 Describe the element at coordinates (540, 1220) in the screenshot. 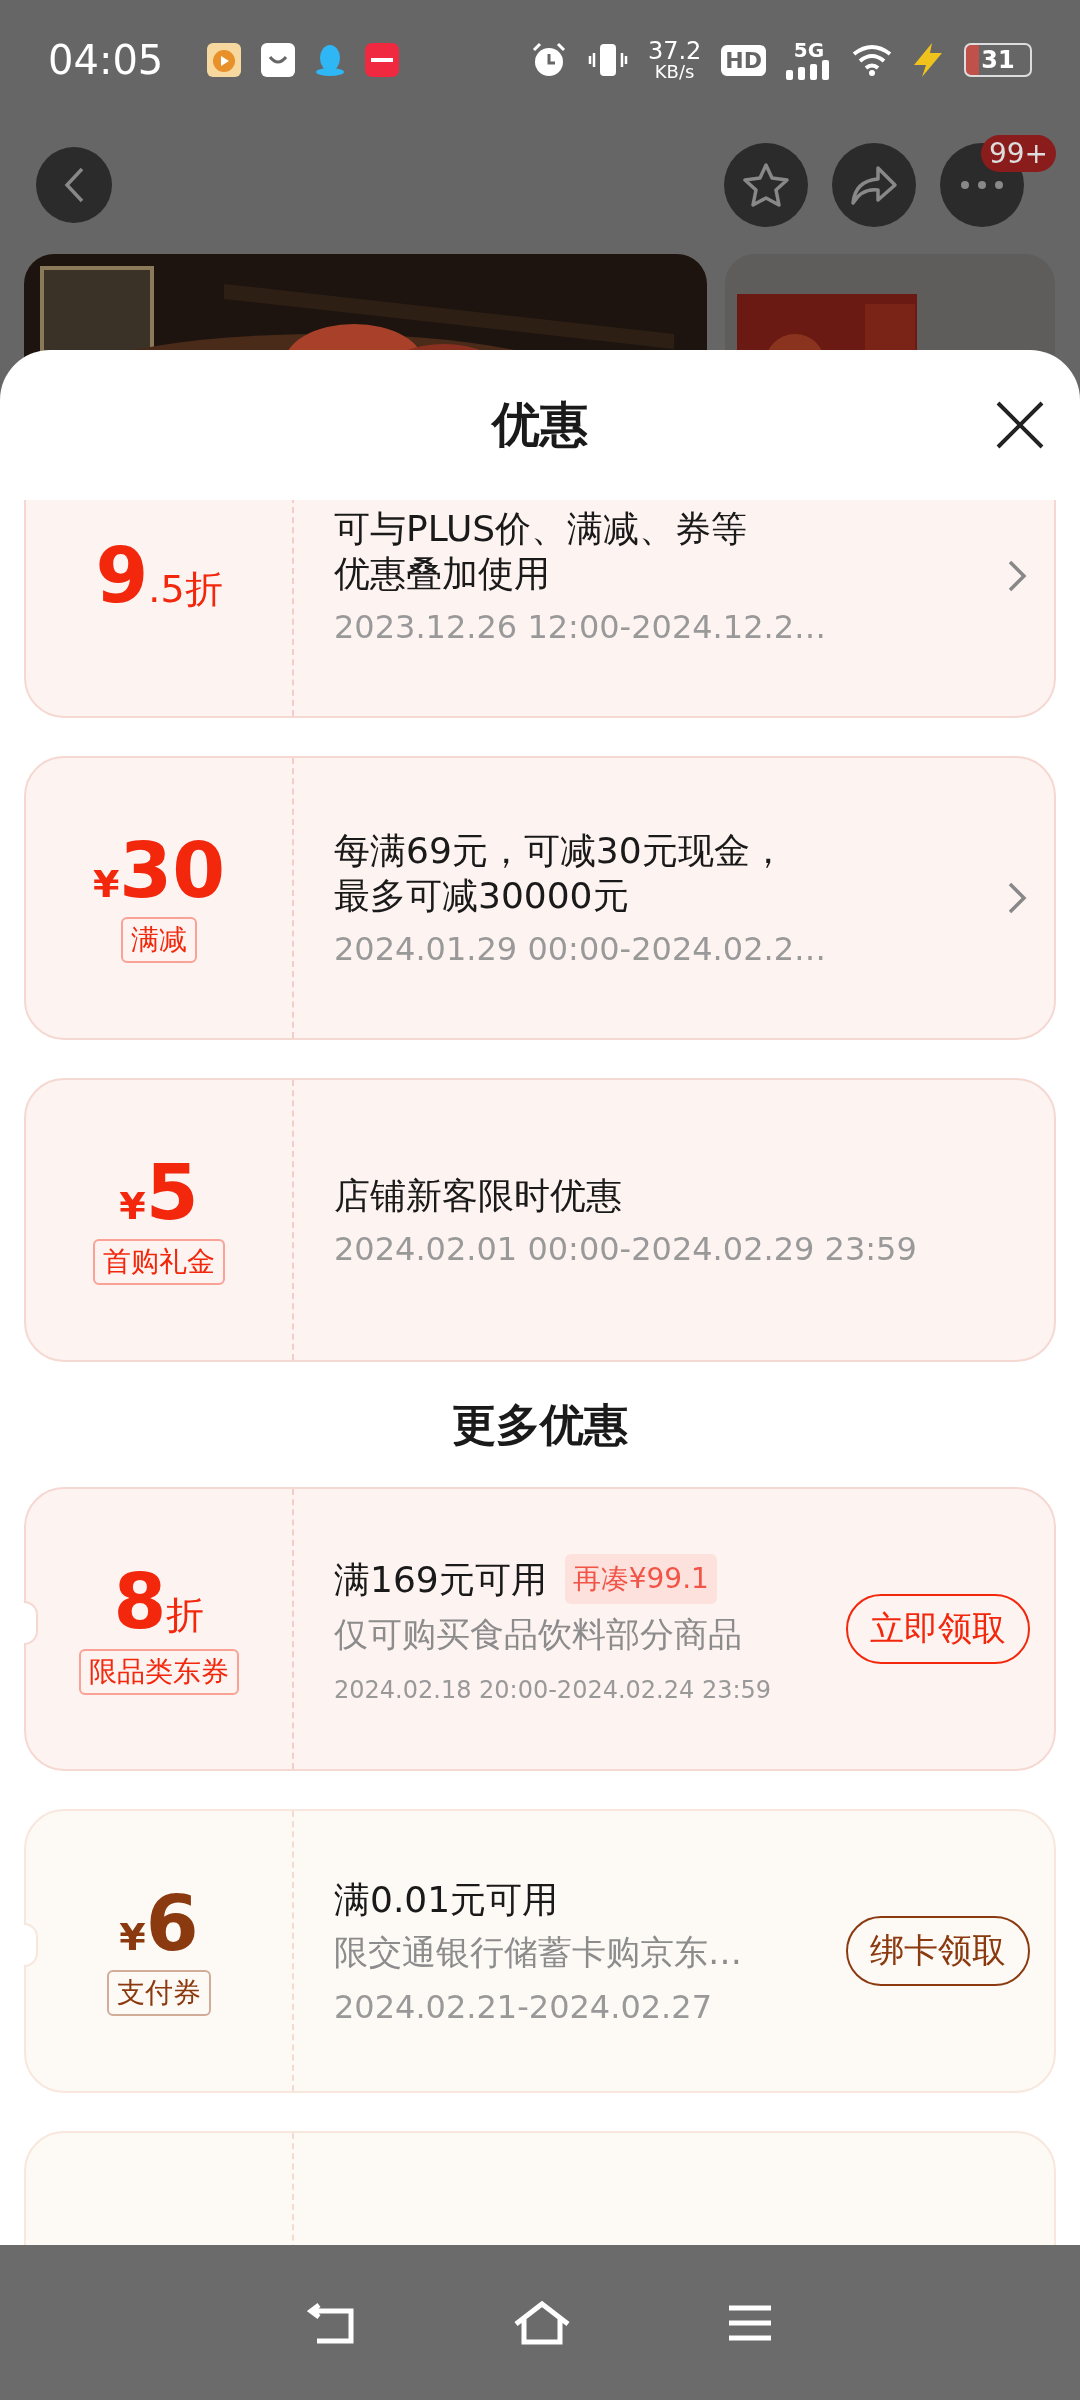

I see `coupon-card: ¥5 首购礼金 店铺新客限时优惠 2024.02.01 00:00-2024.02.29 23:59` at that location.